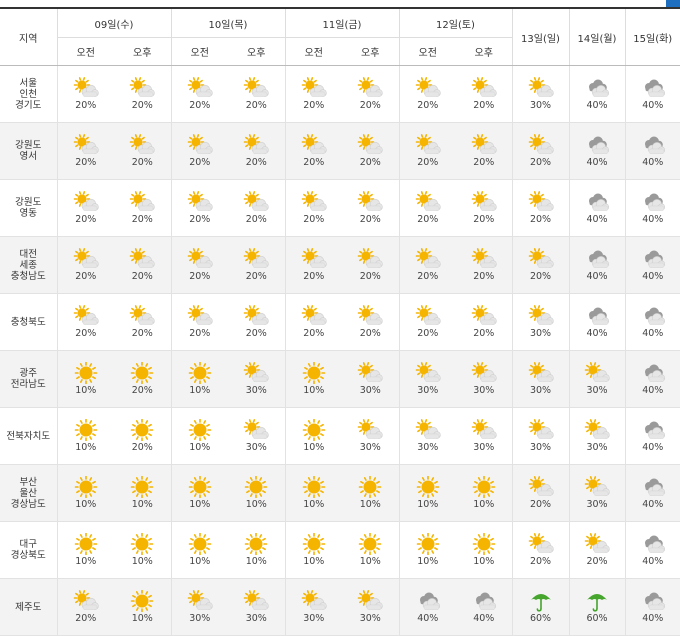  I want to click on am-header: 오전, so click(85, 52).